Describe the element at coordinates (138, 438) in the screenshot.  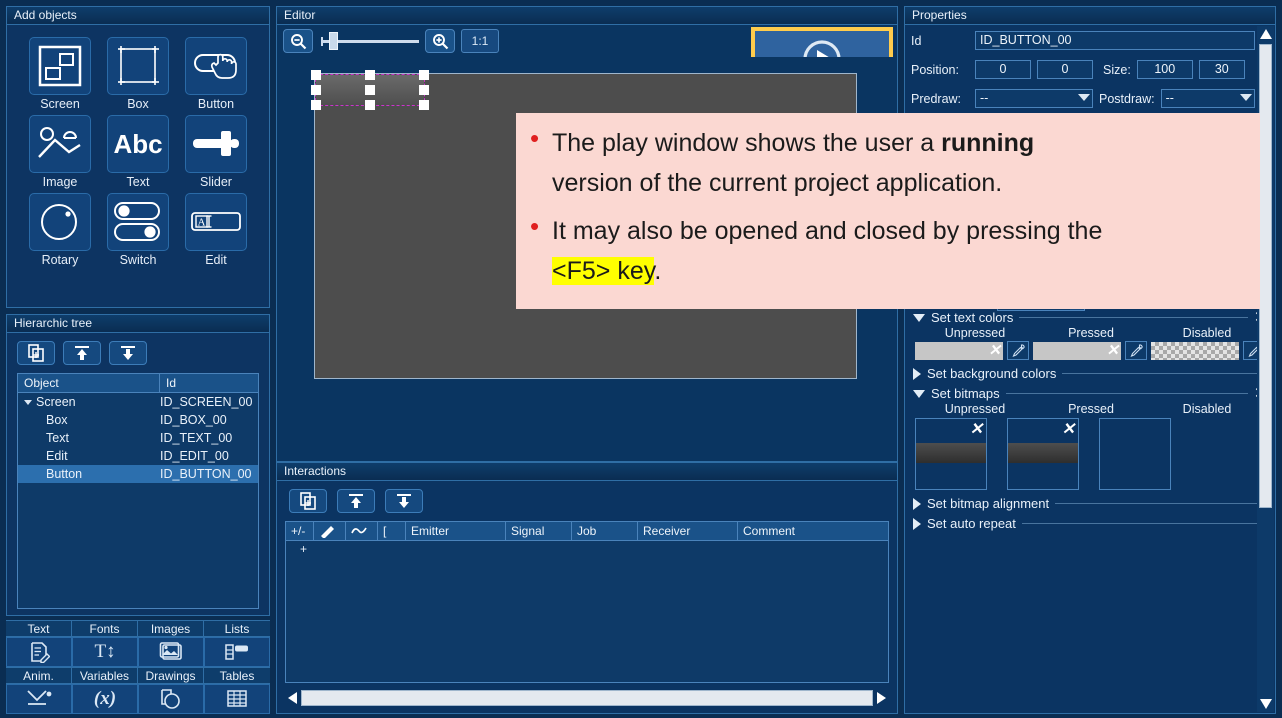
I see `table-row: Text ID_TEXT_00` at that location.